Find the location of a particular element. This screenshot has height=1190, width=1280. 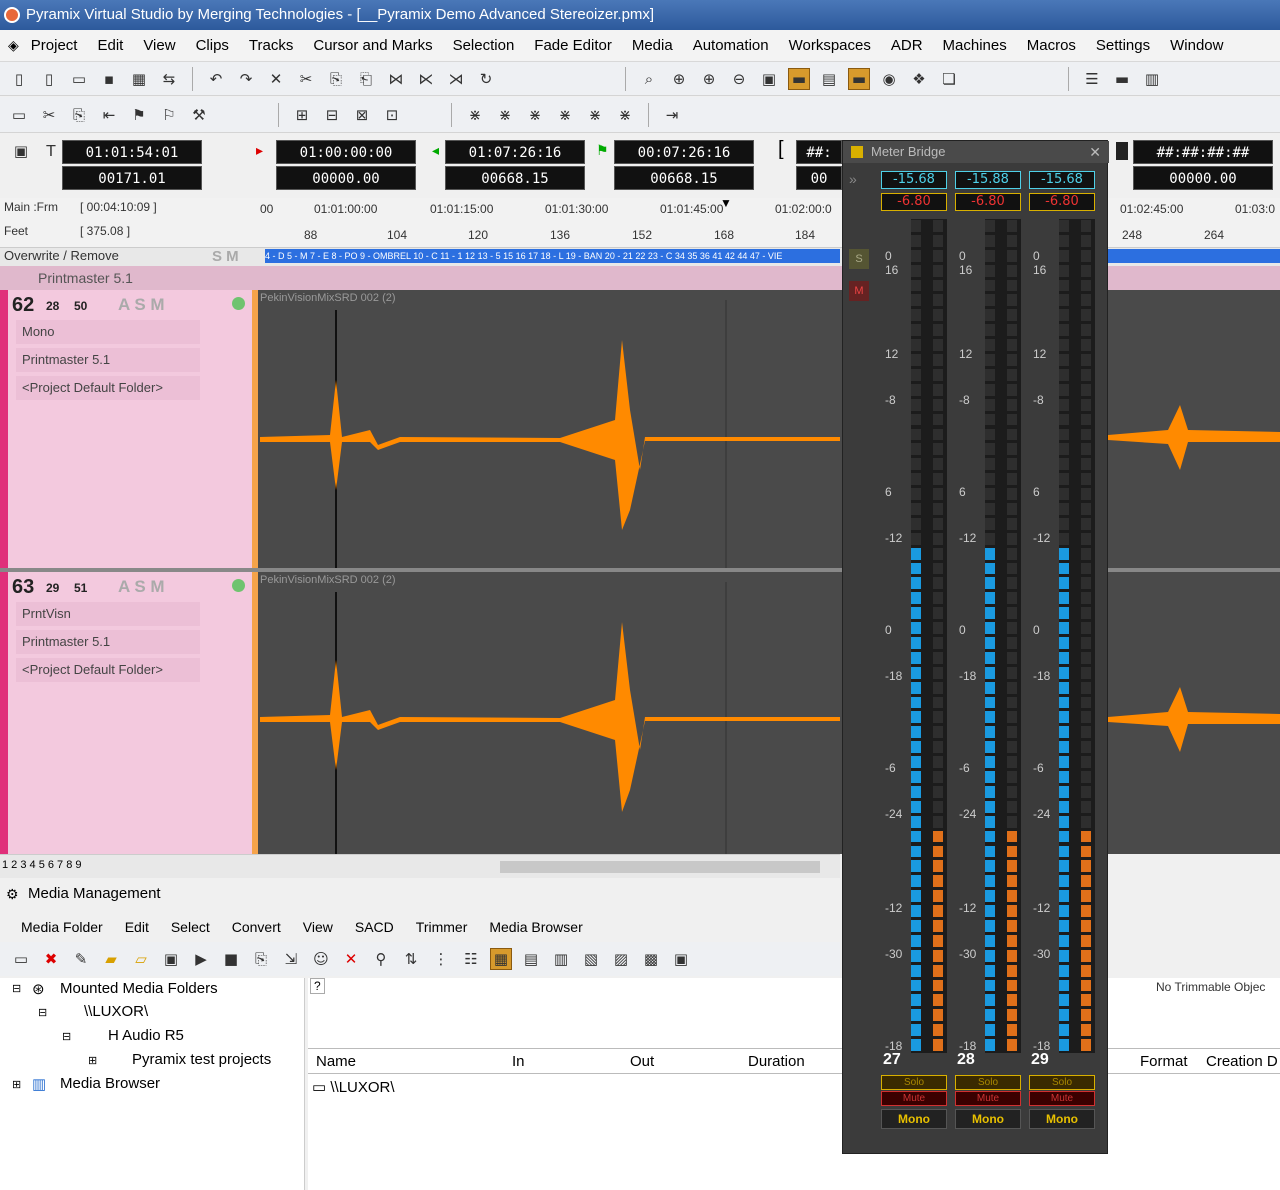

rms-readout: -15.88 is located at coordinates (988, 180).